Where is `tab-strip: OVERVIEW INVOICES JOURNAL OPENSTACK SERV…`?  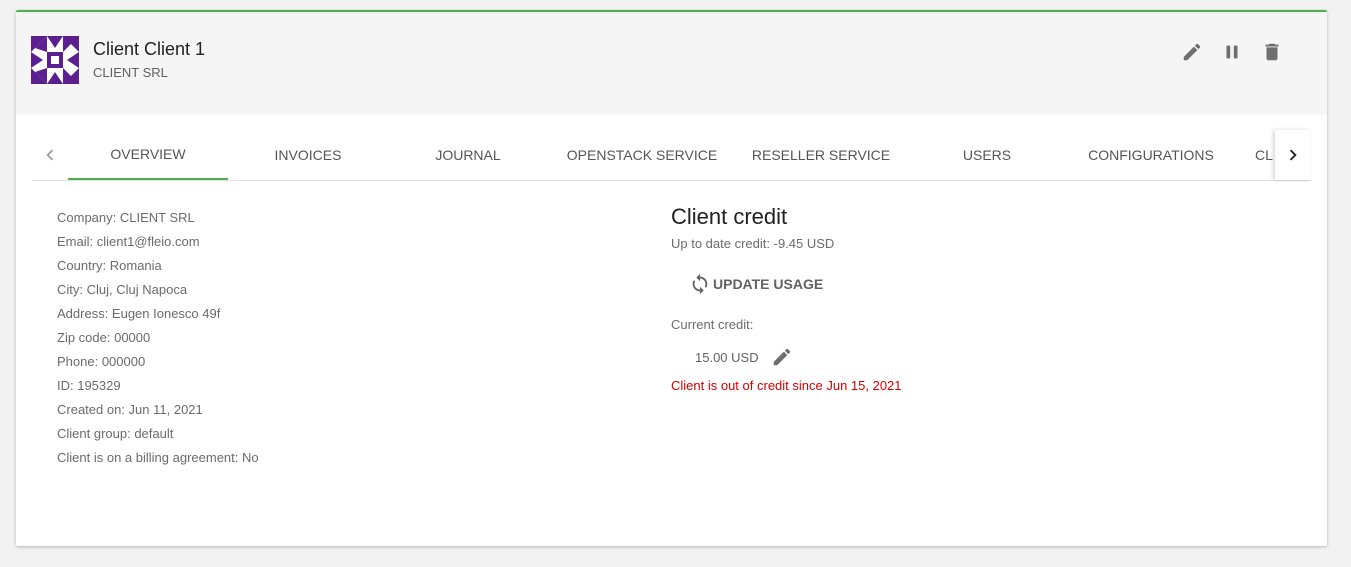 tab-strip: OVERVIEW INVOICES JOURNAL OPENSTACK SERV… is located at coordinates (671, 155).